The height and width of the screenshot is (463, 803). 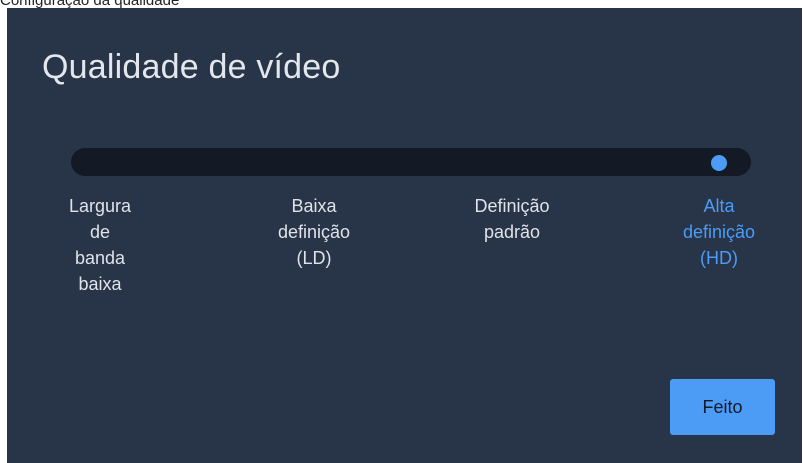 I want to click on dialog-title: Qualidade de vídeo, so click(x=191, y=67).